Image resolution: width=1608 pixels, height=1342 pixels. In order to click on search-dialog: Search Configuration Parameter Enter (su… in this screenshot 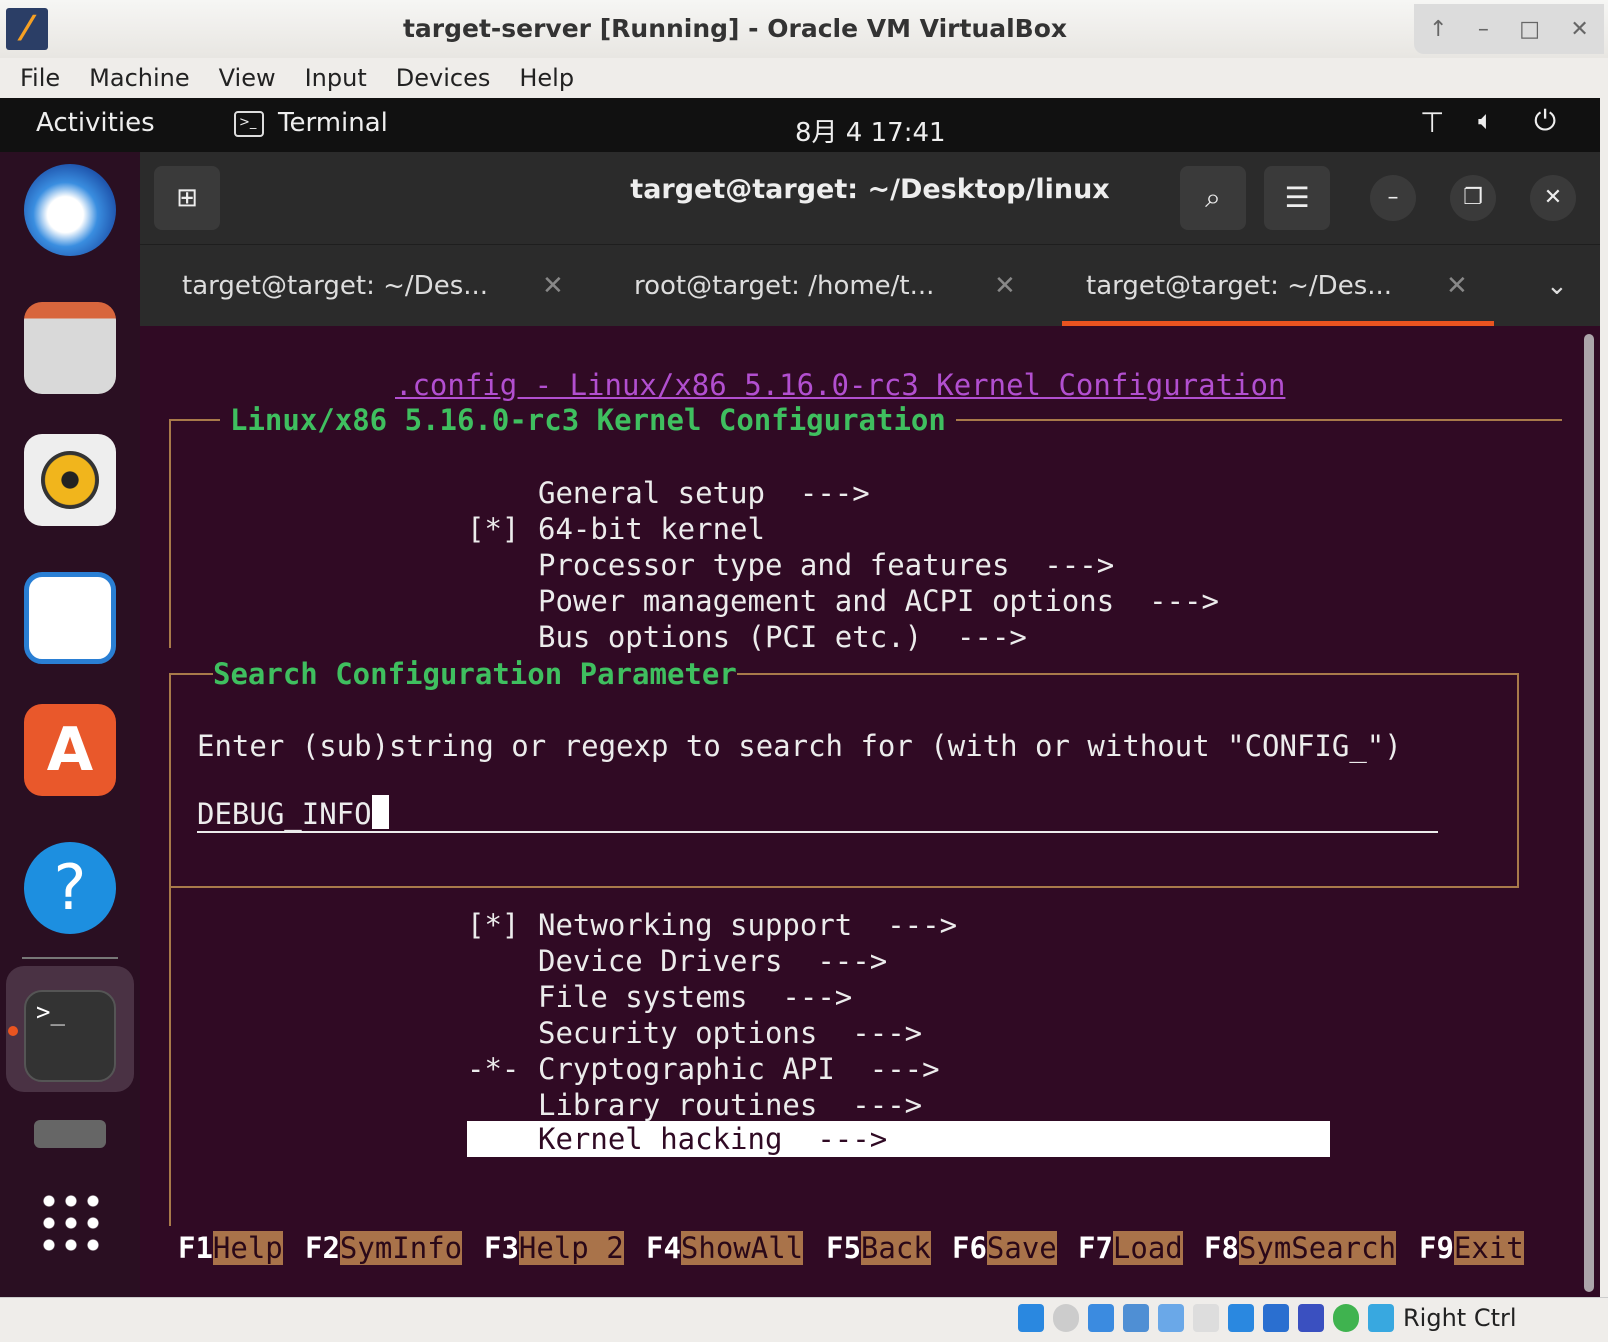, I will do `click(844, 772)`.